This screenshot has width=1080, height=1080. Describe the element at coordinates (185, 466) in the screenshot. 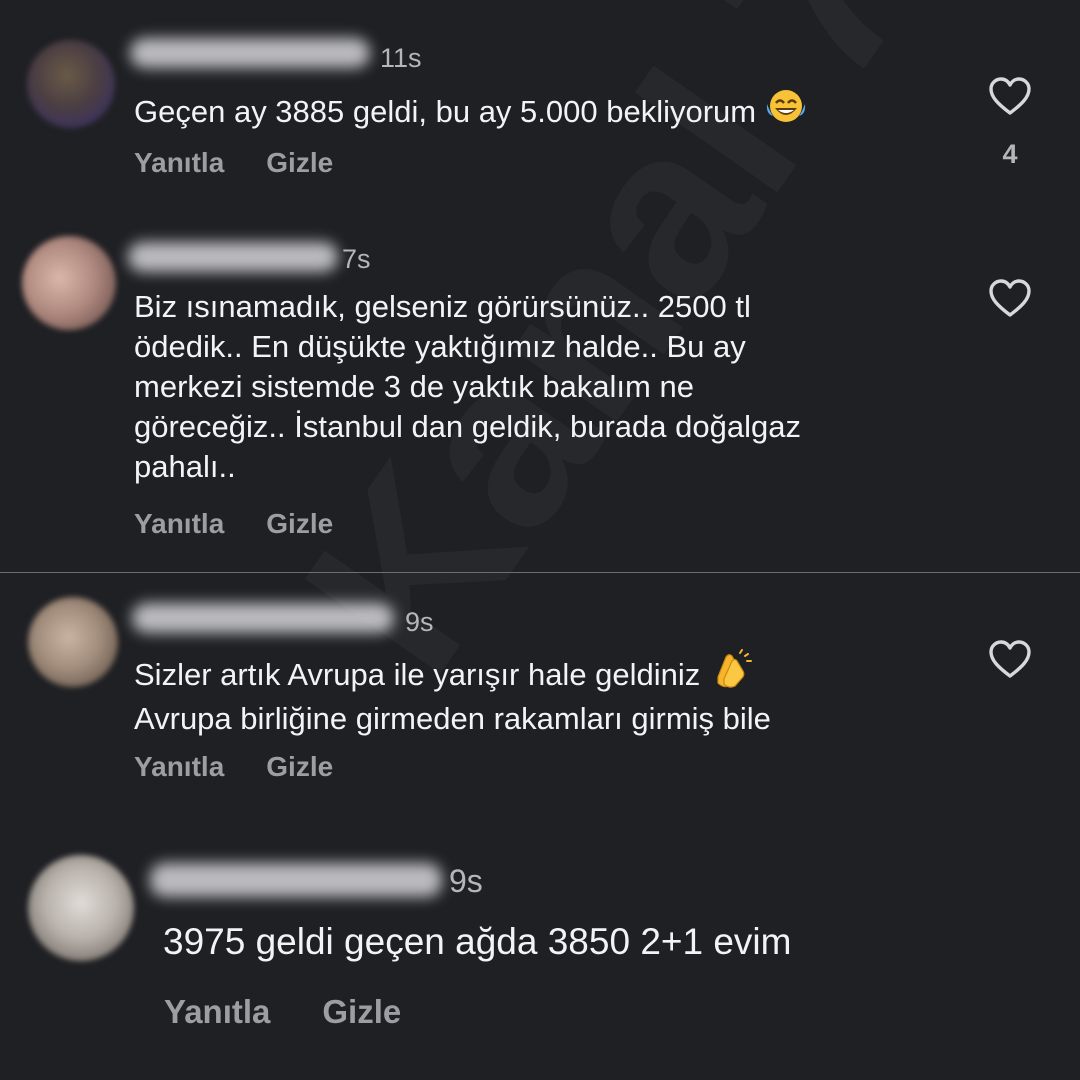

I see `comment-text-line: pahalı..` at that location.